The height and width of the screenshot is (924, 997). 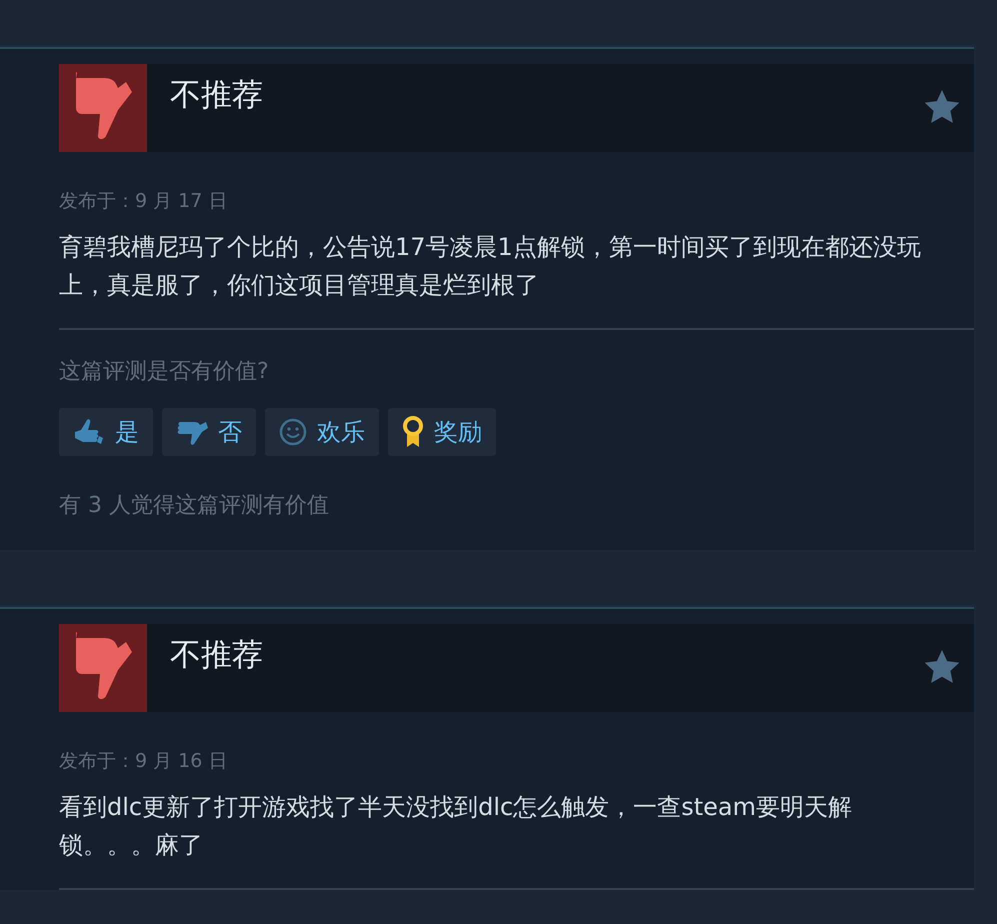 What do you see at coordinates (442, 432) in the screenshot?
I see `vote-button: 奖励` at bounding box center [442, 432].